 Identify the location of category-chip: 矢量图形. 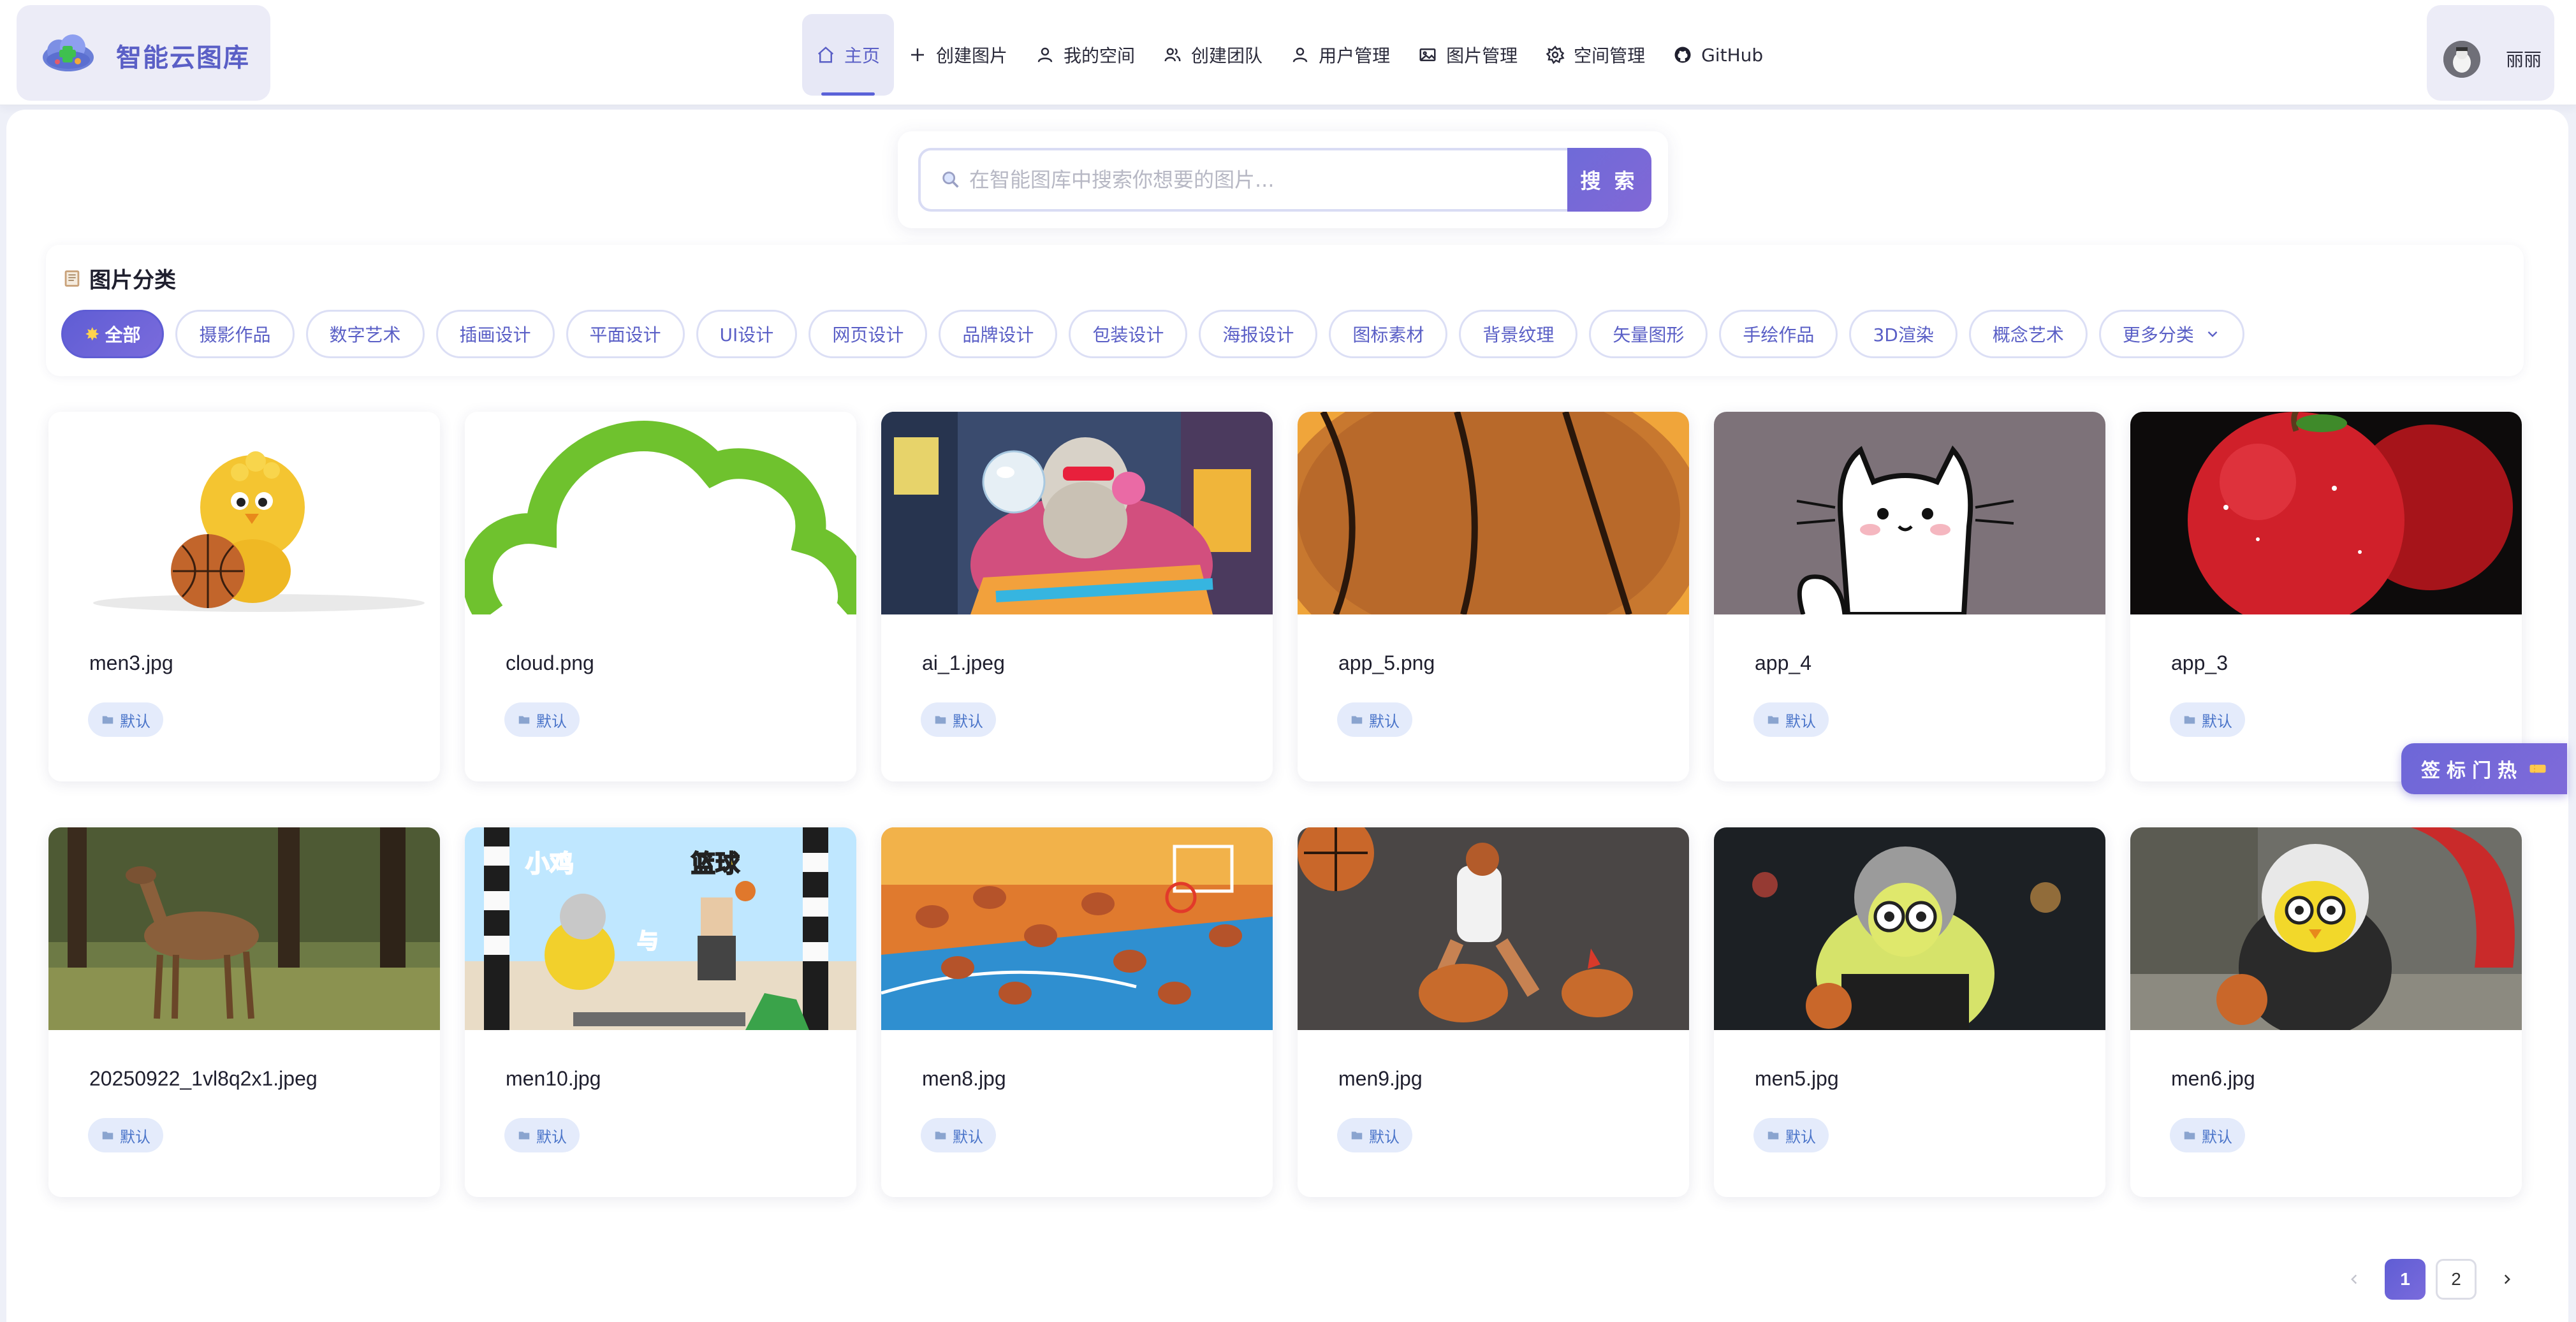
(1648, 334).